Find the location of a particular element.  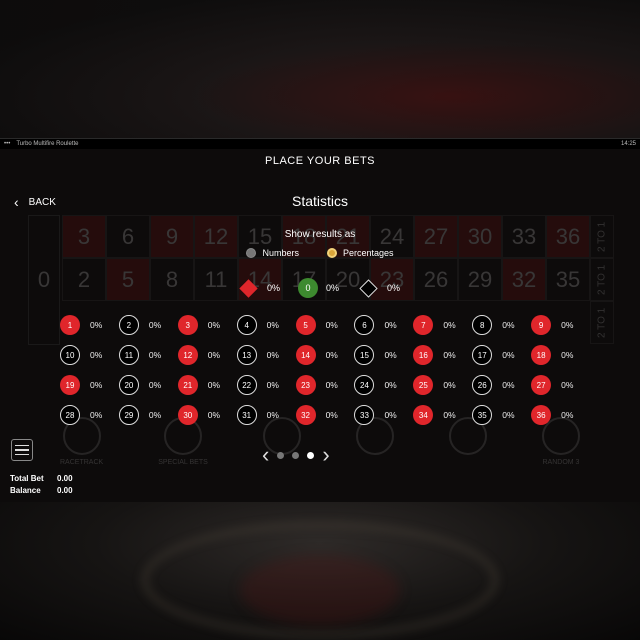

number-ball: 1 is located at coordinates (70, 325).